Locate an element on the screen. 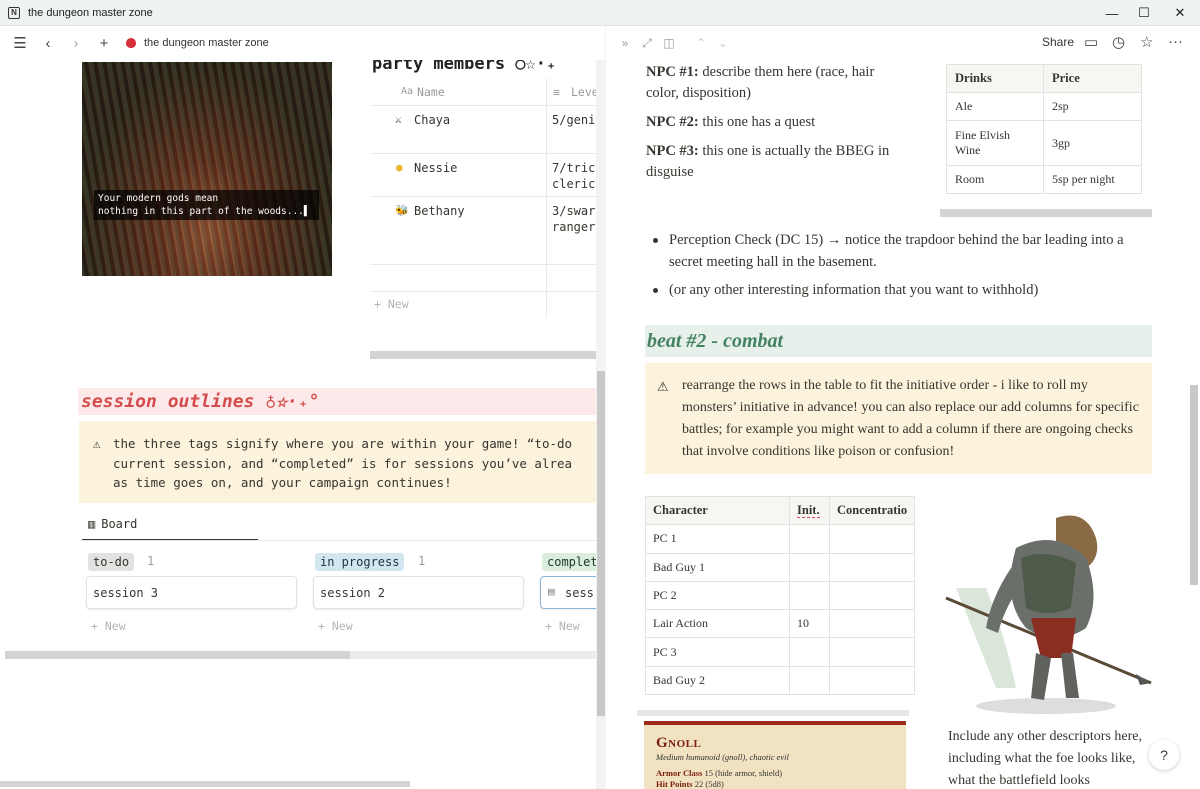 The image size is (1200, 789). table-cell: 3gp is located at coordinates (1092, 143).